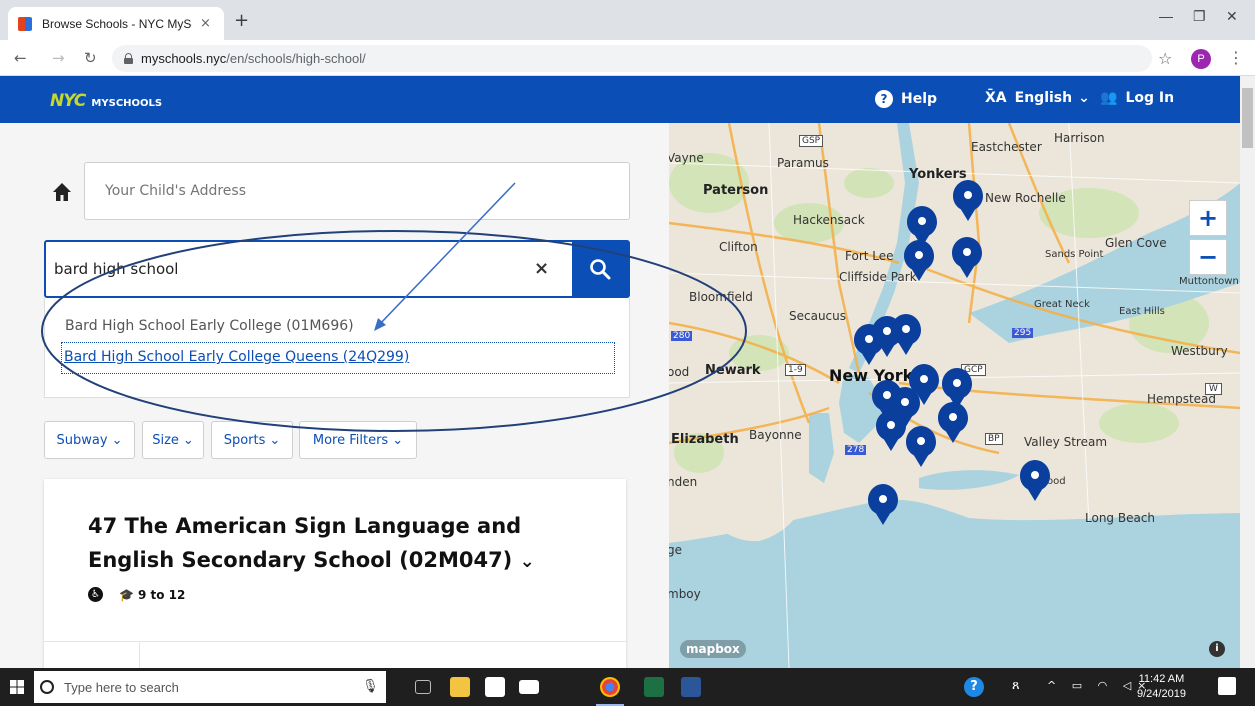 Image resolution: width=1255 pixels, height=706 pixels. What do you see at coordinates (952, 352) in the screenshot?
I see `map-pins-layer` at bounding box center [952, 352].